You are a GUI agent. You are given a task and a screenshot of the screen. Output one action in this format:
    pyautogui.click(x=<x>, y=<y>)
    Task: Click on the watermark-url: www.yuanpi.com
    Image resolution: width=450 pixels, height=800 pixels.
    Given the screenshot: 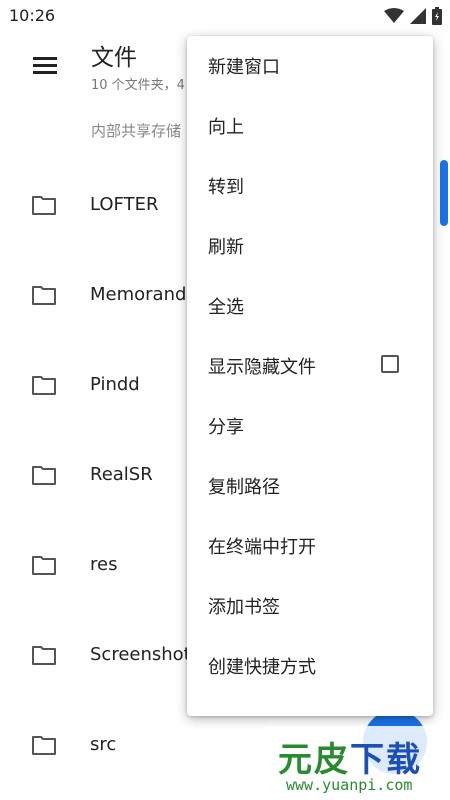 What is the action you would take?
    pyautogui.click(x=349, y=785)
    